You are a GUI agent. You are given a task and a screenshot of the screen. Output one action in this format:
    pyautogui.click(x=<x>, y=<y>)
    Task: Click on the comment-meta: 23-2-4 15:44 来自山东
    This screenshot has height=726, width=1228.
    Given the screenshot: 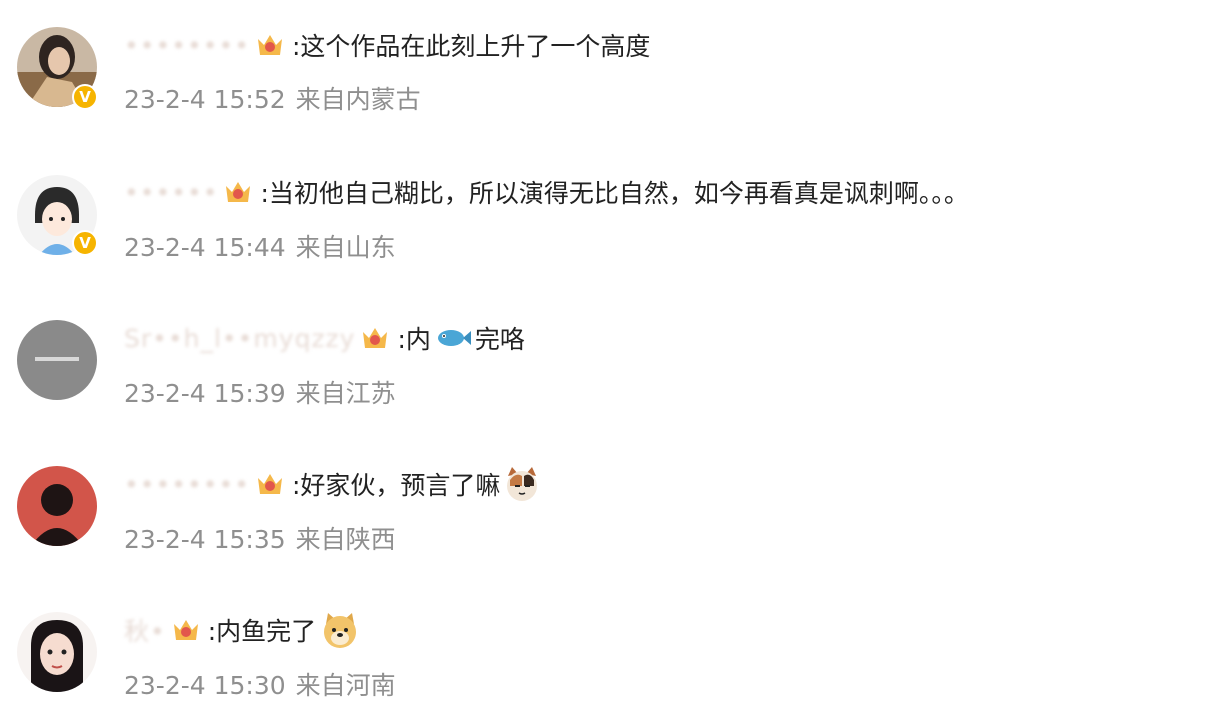 What is the action you would take?
    pyautogui.click(x=260, y=246)
    